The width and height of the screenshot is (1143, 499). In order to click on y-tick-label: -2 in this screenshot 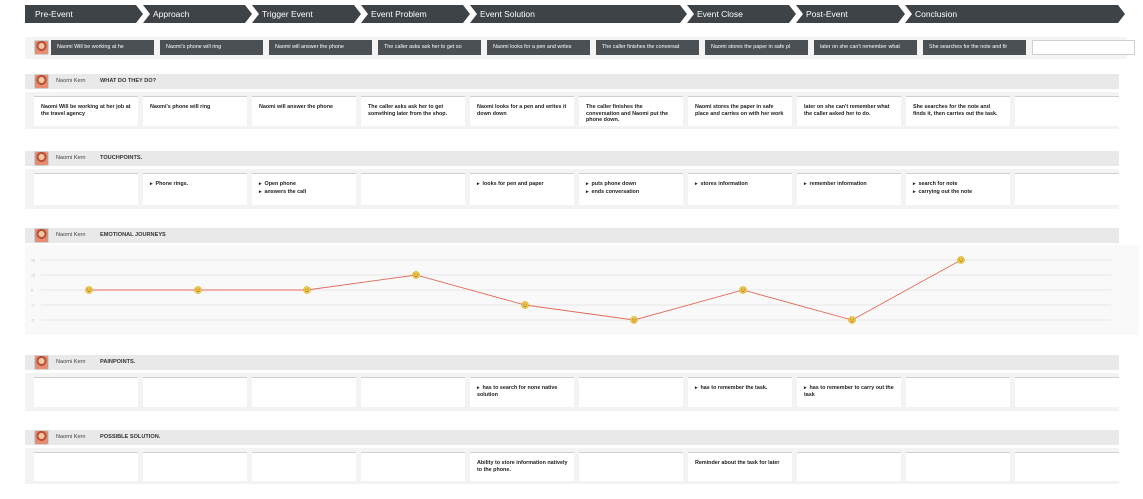, I will do `click(32, 321)`.